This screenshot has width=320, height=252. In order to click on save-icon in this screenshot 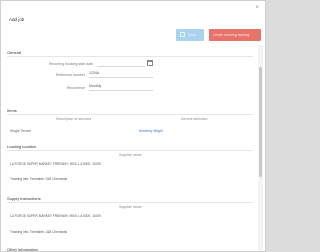, I will do `click(182, 34)`.